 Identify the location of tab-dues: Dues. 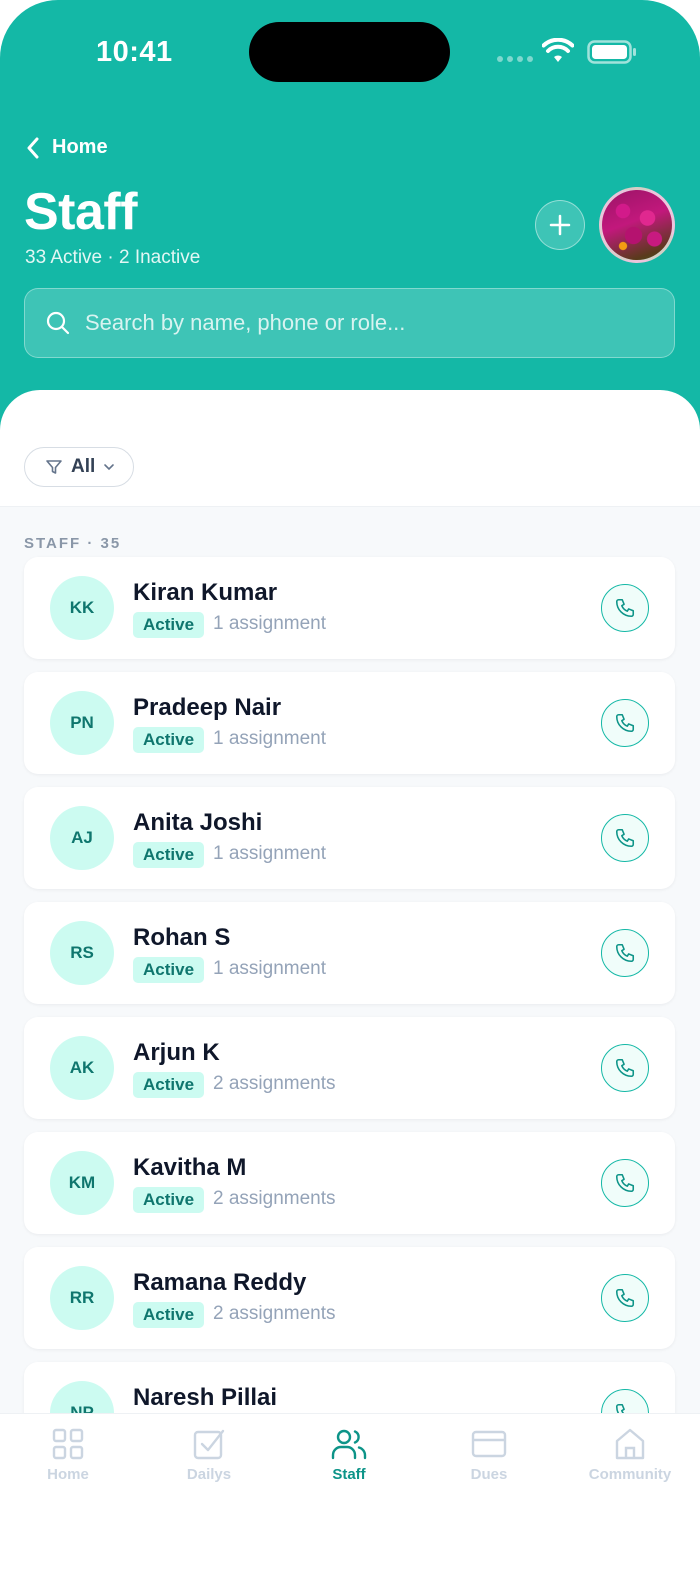
(489, 1455).